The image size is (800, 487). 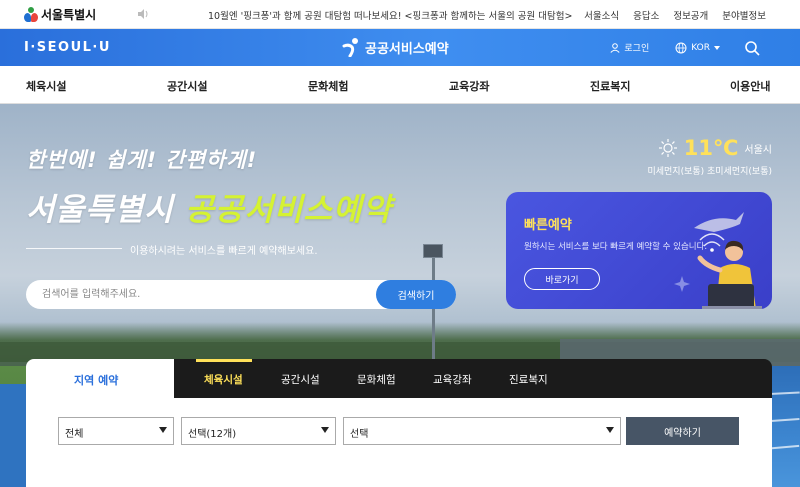 What do you see at coordinates (717, 47) in the screenshot?
I see `chevron-down-icon` at bounding box center [717, 47].